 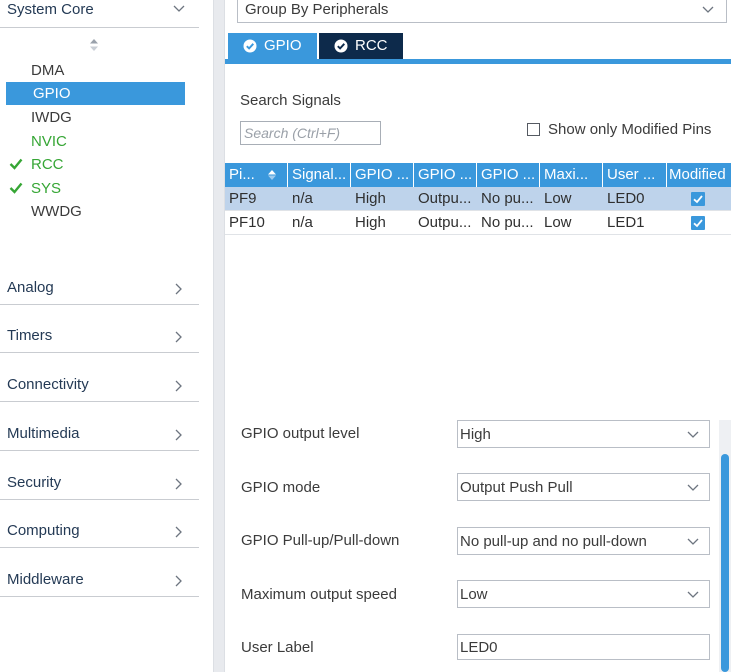 I want to click on speed-value: Low, so click(x=474, y=594).